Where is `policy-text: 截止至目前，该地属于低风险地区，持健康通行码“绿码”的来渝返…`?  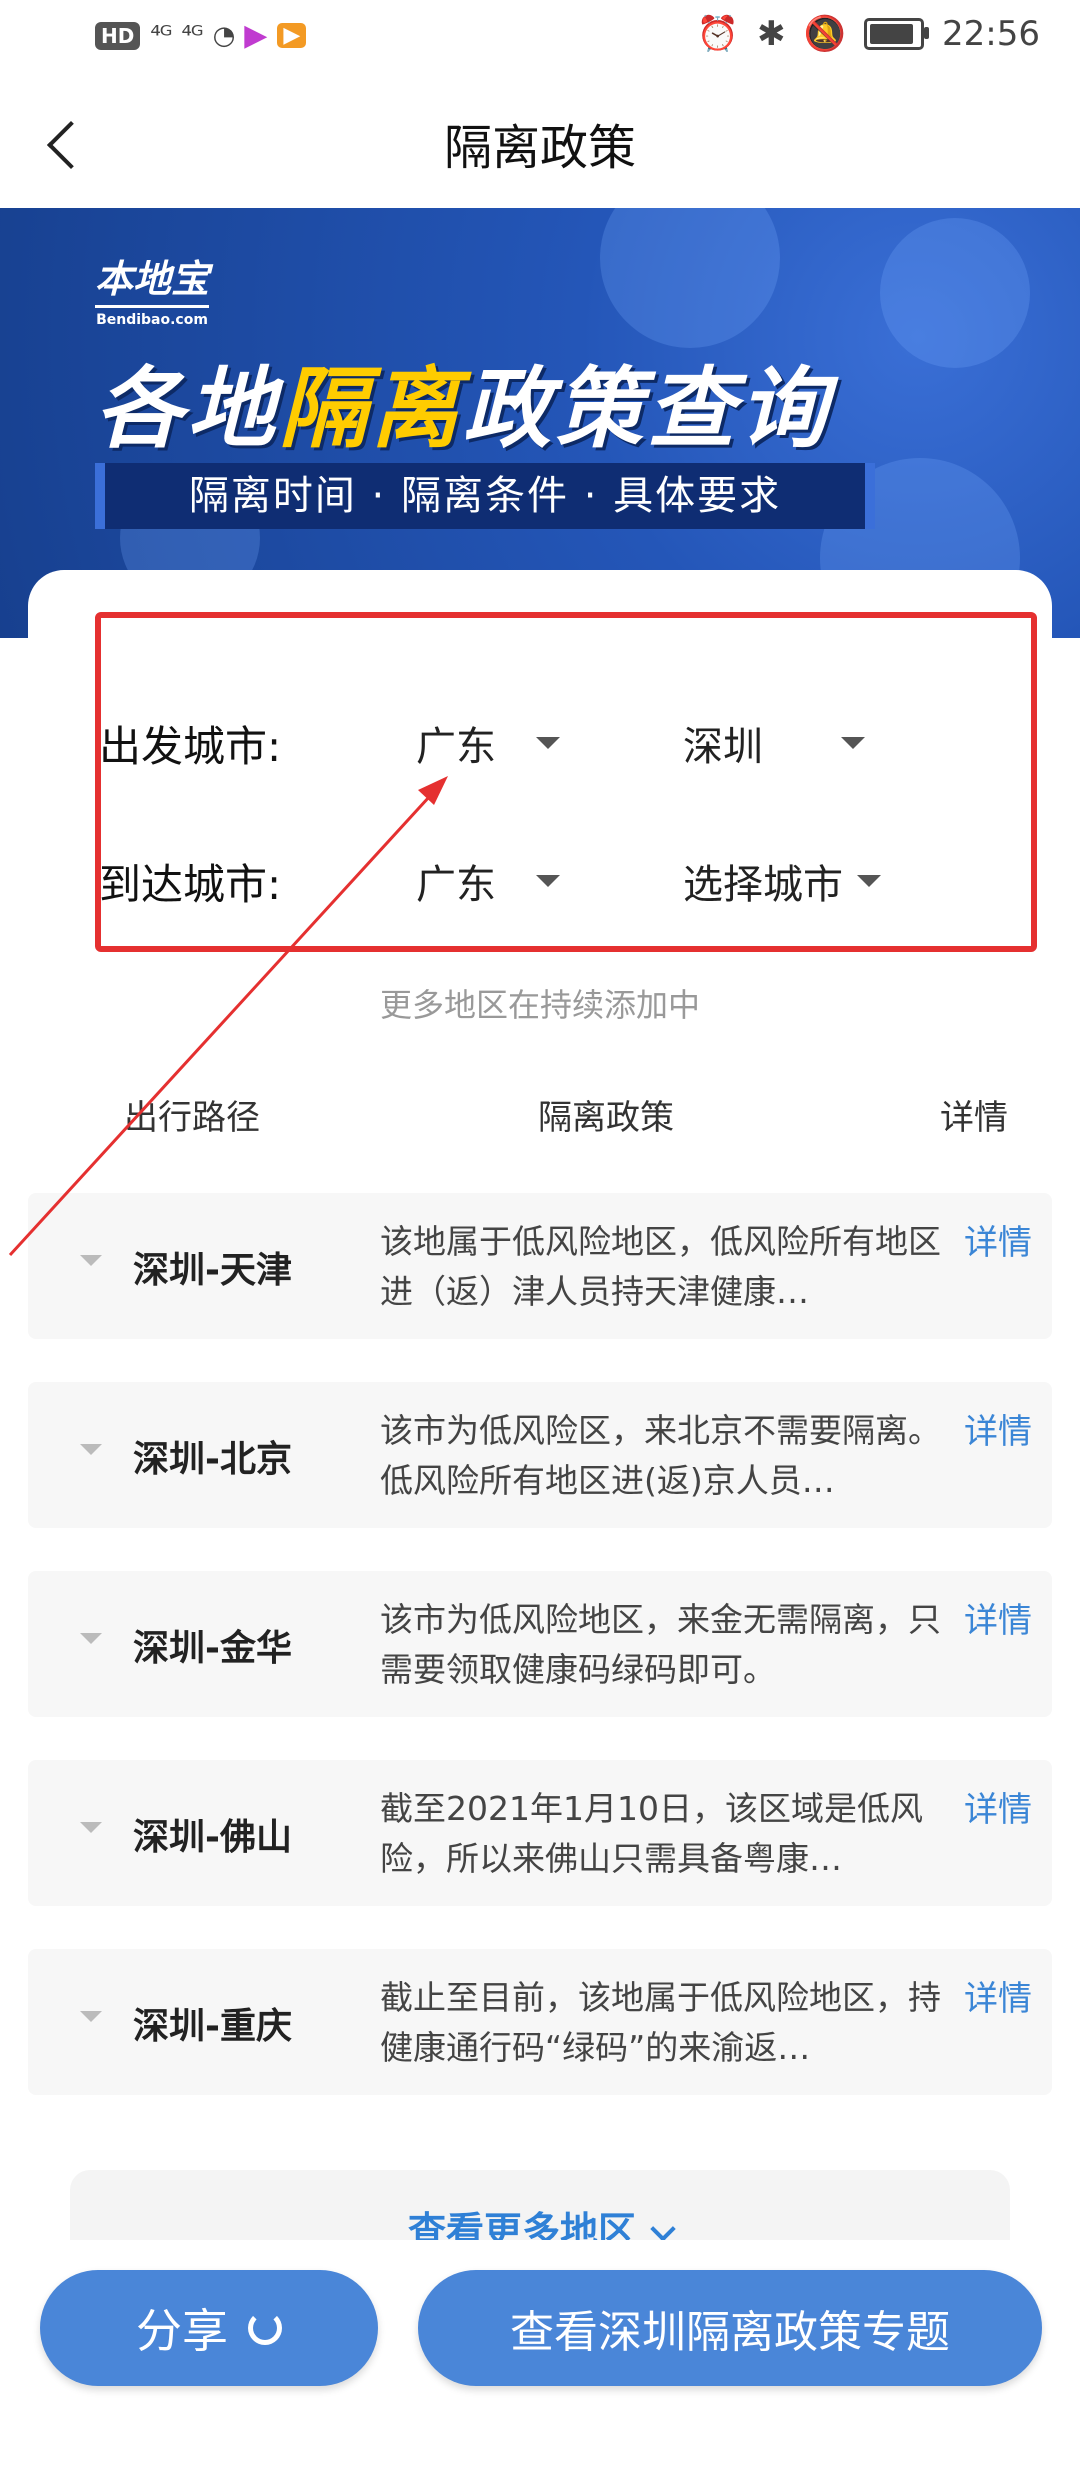 policy-text: 截止至目前，该地属于低风险地区，持健康通行码“绿码”的来渝返… is located at coordinates (660, 2022).